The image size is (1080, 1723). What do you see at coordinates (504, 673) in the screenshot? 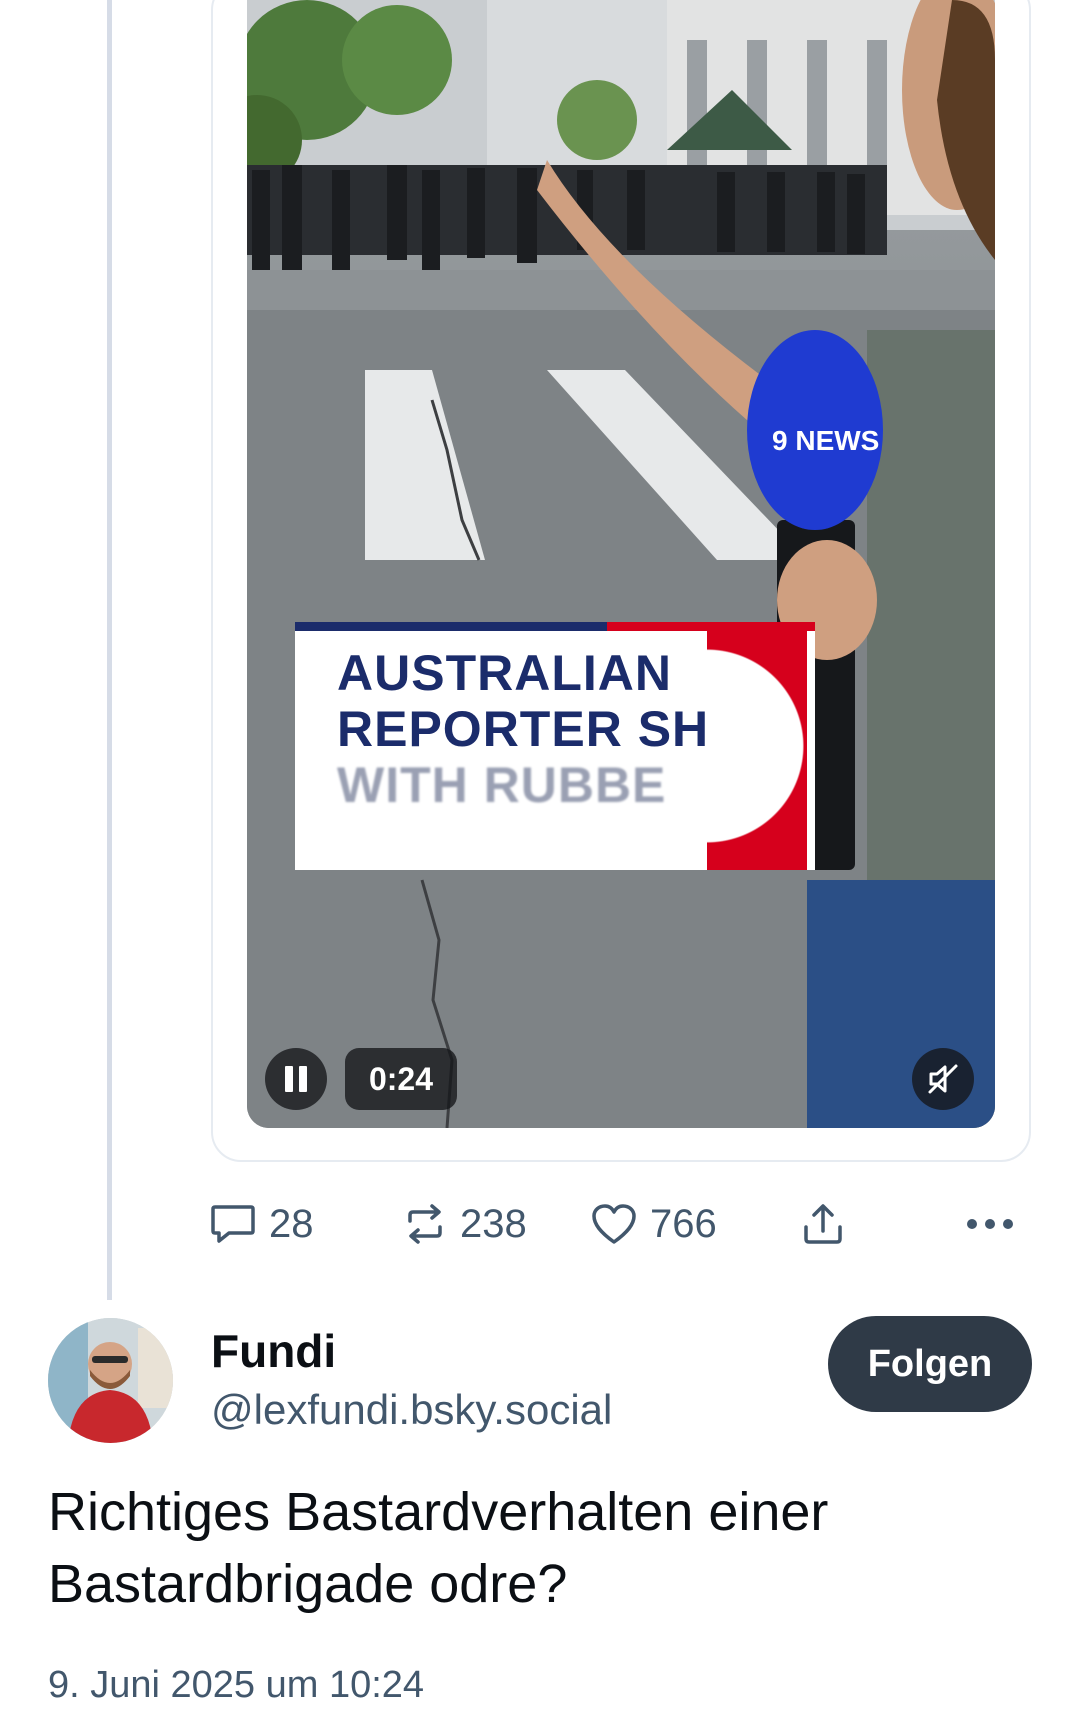
I see `headline-line-1: AUSTRALIAN` at bounding box center [504, 673].